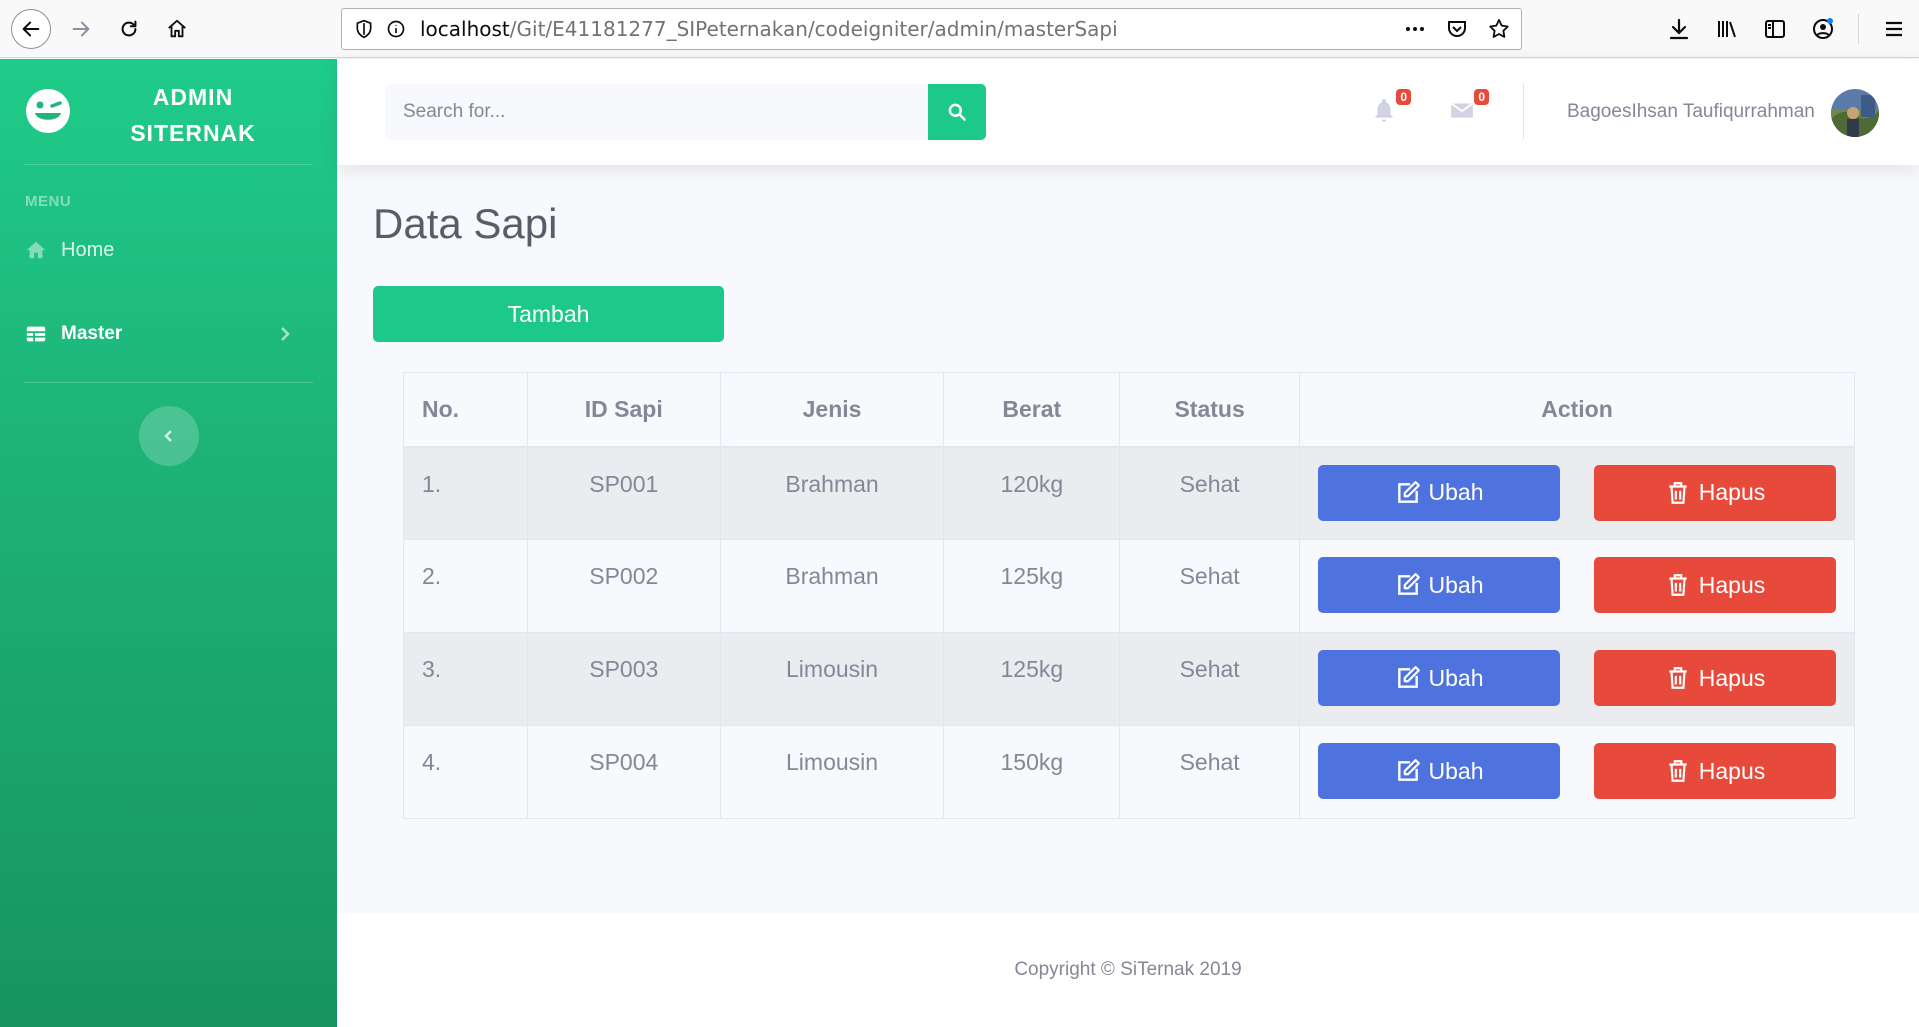  What do you see at coordinates (623, 586) in the screenshot?
I see `cell-id: SP002` at bounding box center [623, 586].